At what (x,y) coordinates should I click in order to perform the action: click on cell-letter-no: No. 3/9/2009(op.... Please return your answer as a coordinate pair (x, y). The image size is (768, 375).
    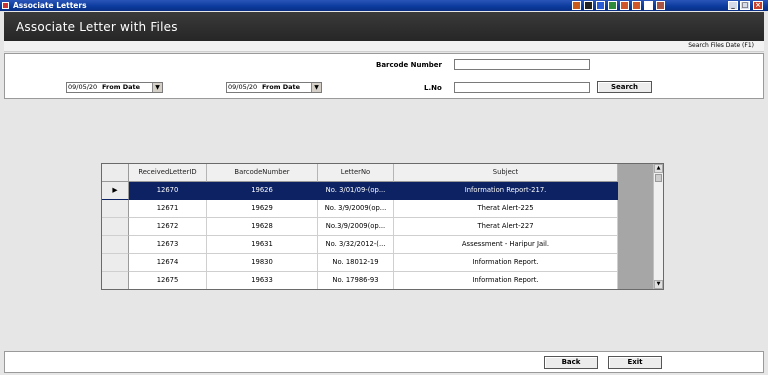
    Looking at the image, I should click on (356, 209).